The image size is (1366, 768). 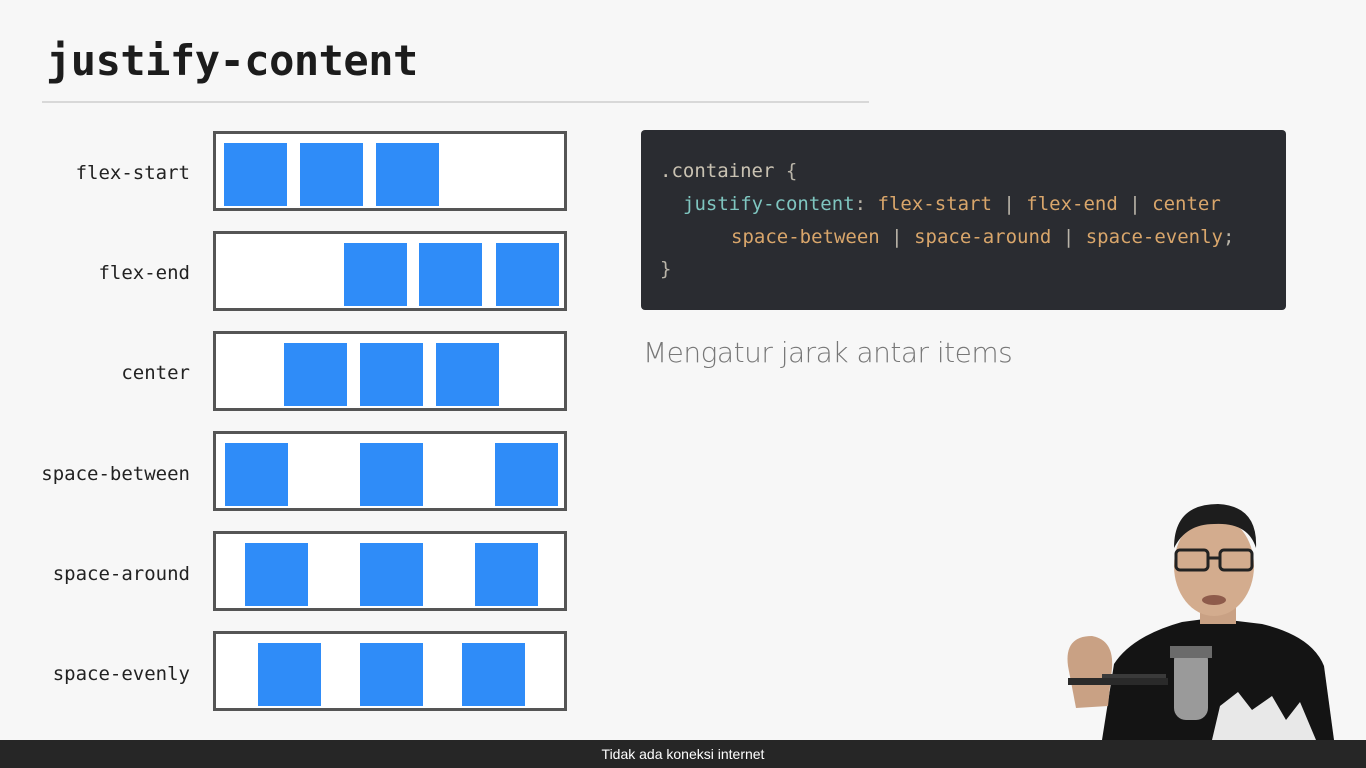 I want to click on demo-label-center: center, so click(x=155, y=373).